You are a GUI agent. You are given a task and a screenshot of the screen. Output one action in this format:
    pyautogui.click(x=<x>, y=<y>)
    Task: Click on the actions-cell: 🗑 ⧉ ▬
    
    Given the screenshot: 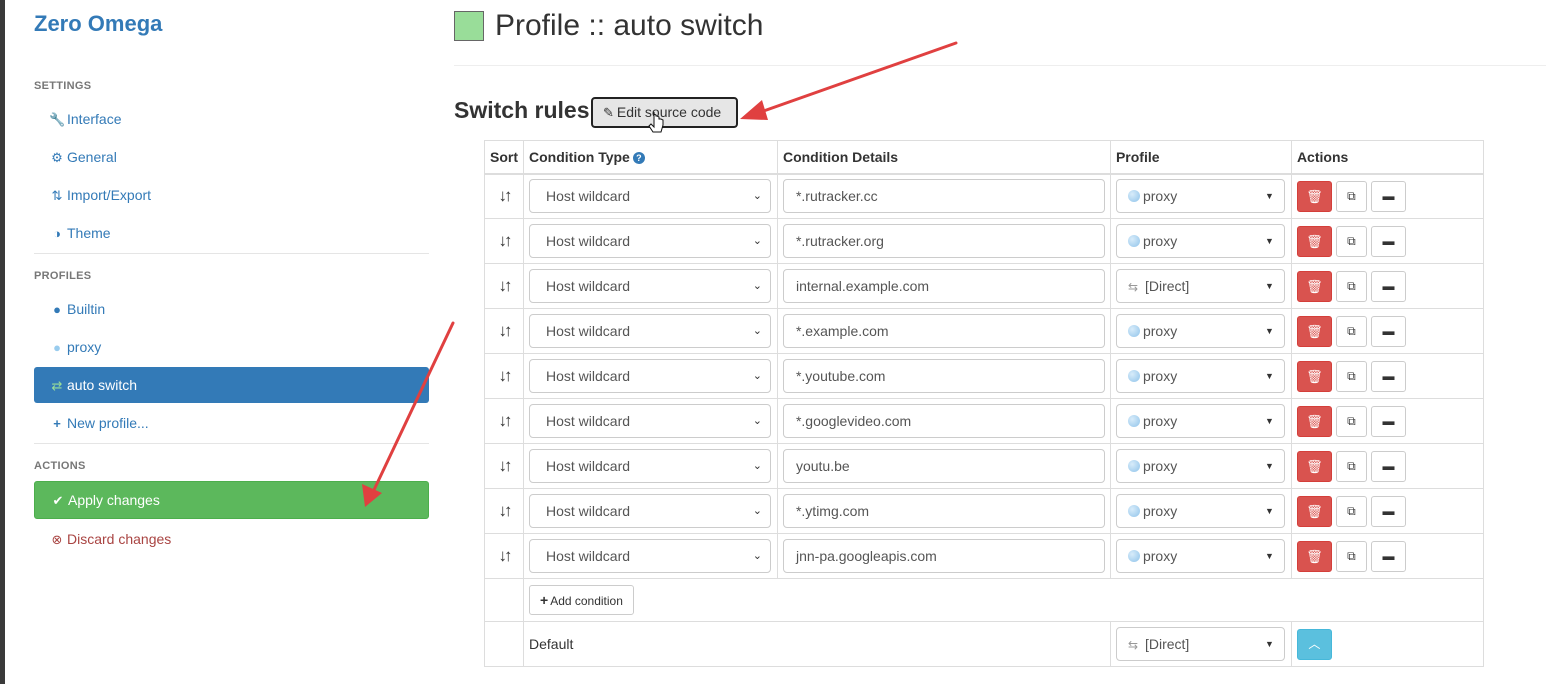 What is the action you would take?
    pyautogui.click(x=1387, y=556)
    